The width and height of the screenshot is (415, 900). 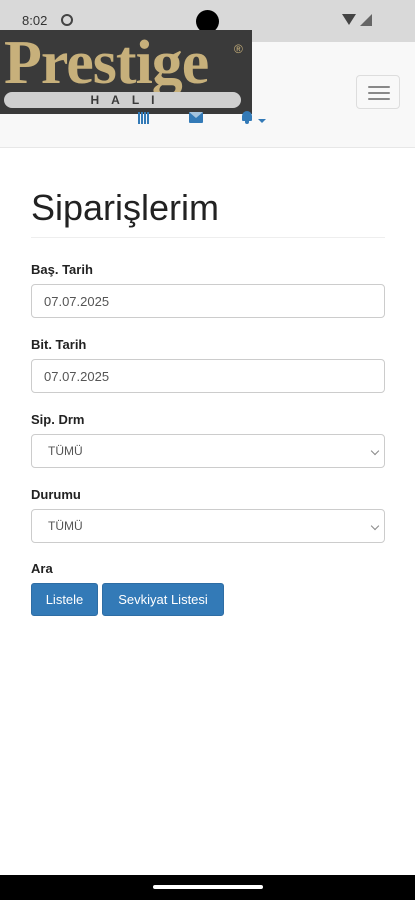 What do you see at coordinates (366, 20) in the screenshot?
I see `signal-icon` at bounding box center [366, 20].